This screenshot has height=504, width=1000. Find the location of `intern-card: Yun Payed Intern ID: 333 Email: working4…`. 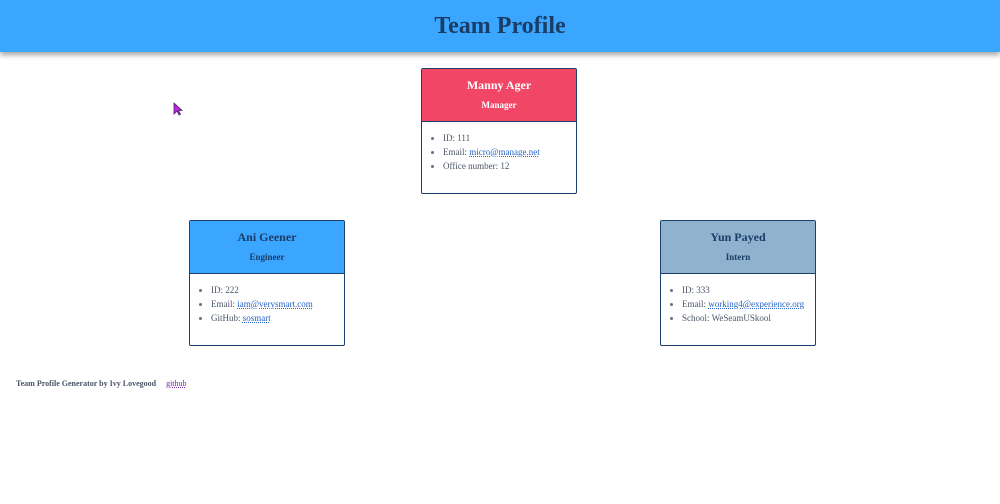

intern-card: Yun Payed Intern ID: 333 Email: working4… is located at coordinates (738, 283).